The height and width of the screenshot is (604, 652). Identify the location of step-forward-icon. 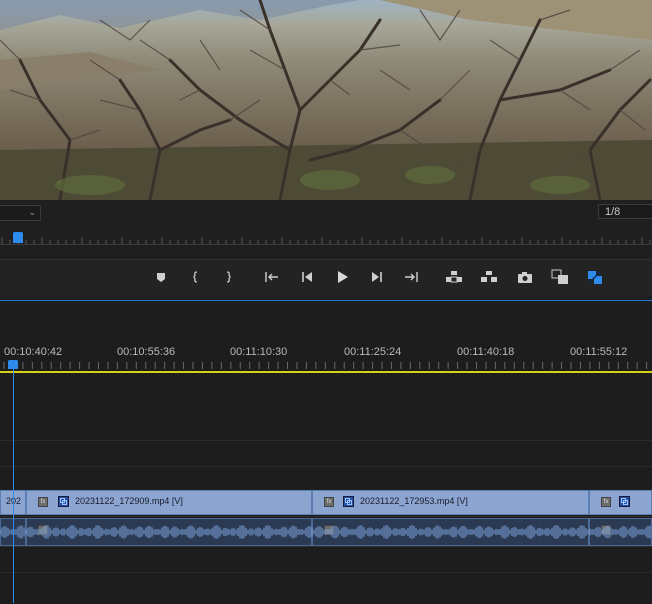
(377, 277).